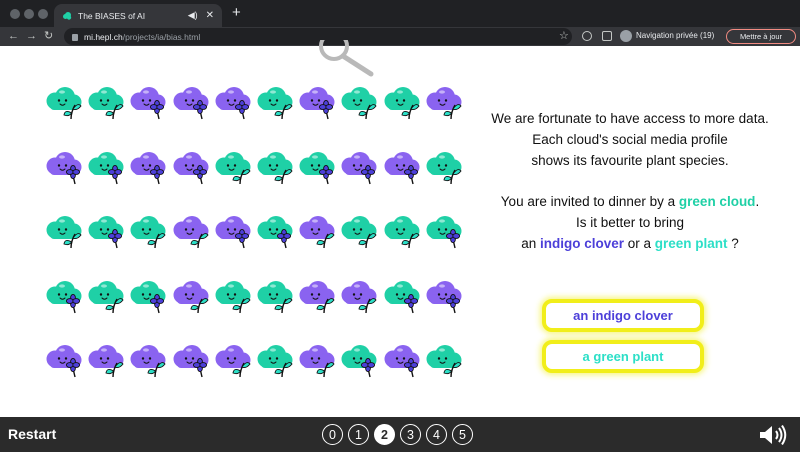  Describe the element at coordinates (384, 434) in the screenshot. I see `page-button-2: 2` at that location.